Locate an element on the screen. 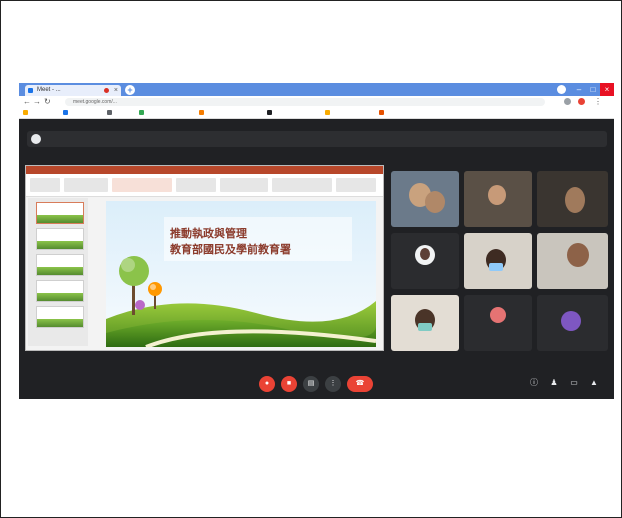 This screenshot has height=518, width=622. hangup-icon: ☎ is located at coordinates (360, 383).